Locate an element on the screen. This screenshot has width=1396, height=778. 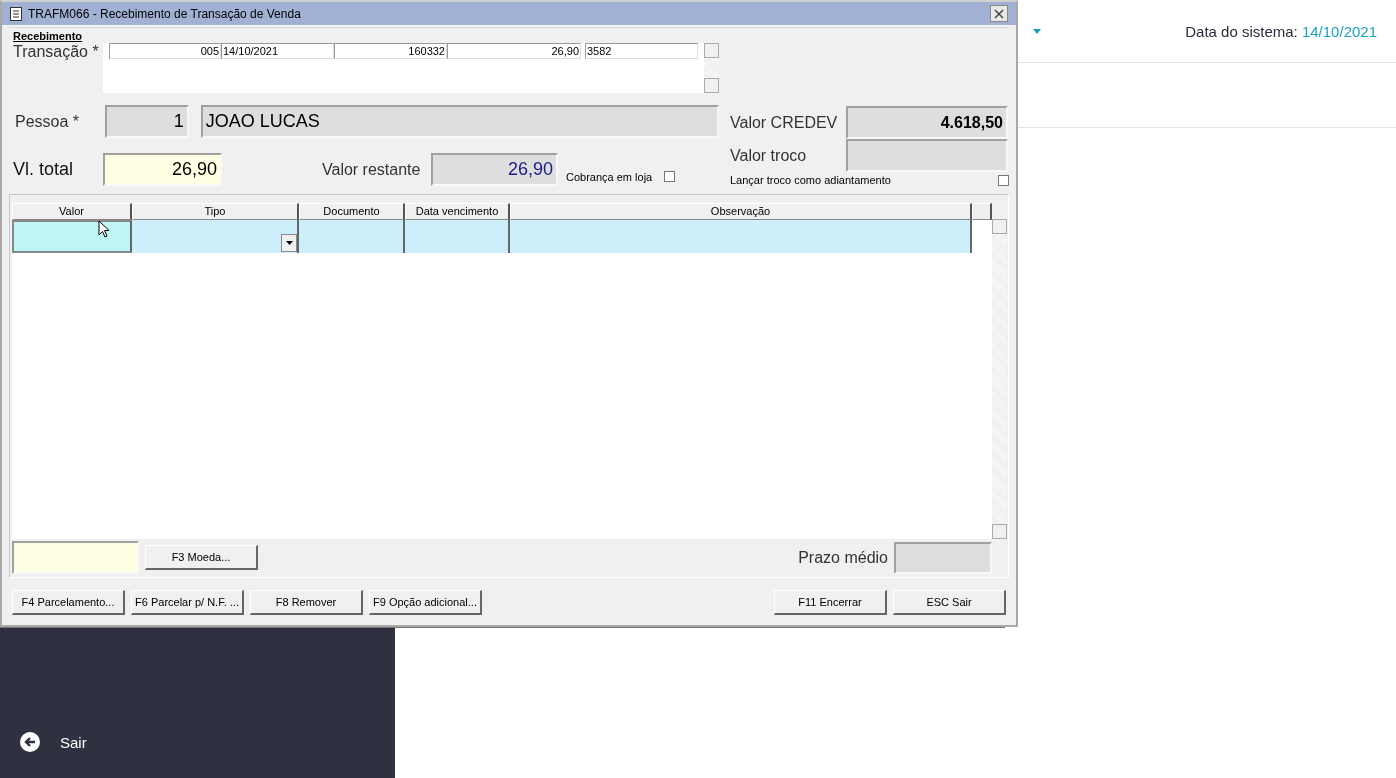
checkbox-label: Cobrança em loja is located at coordinates (609, 177).